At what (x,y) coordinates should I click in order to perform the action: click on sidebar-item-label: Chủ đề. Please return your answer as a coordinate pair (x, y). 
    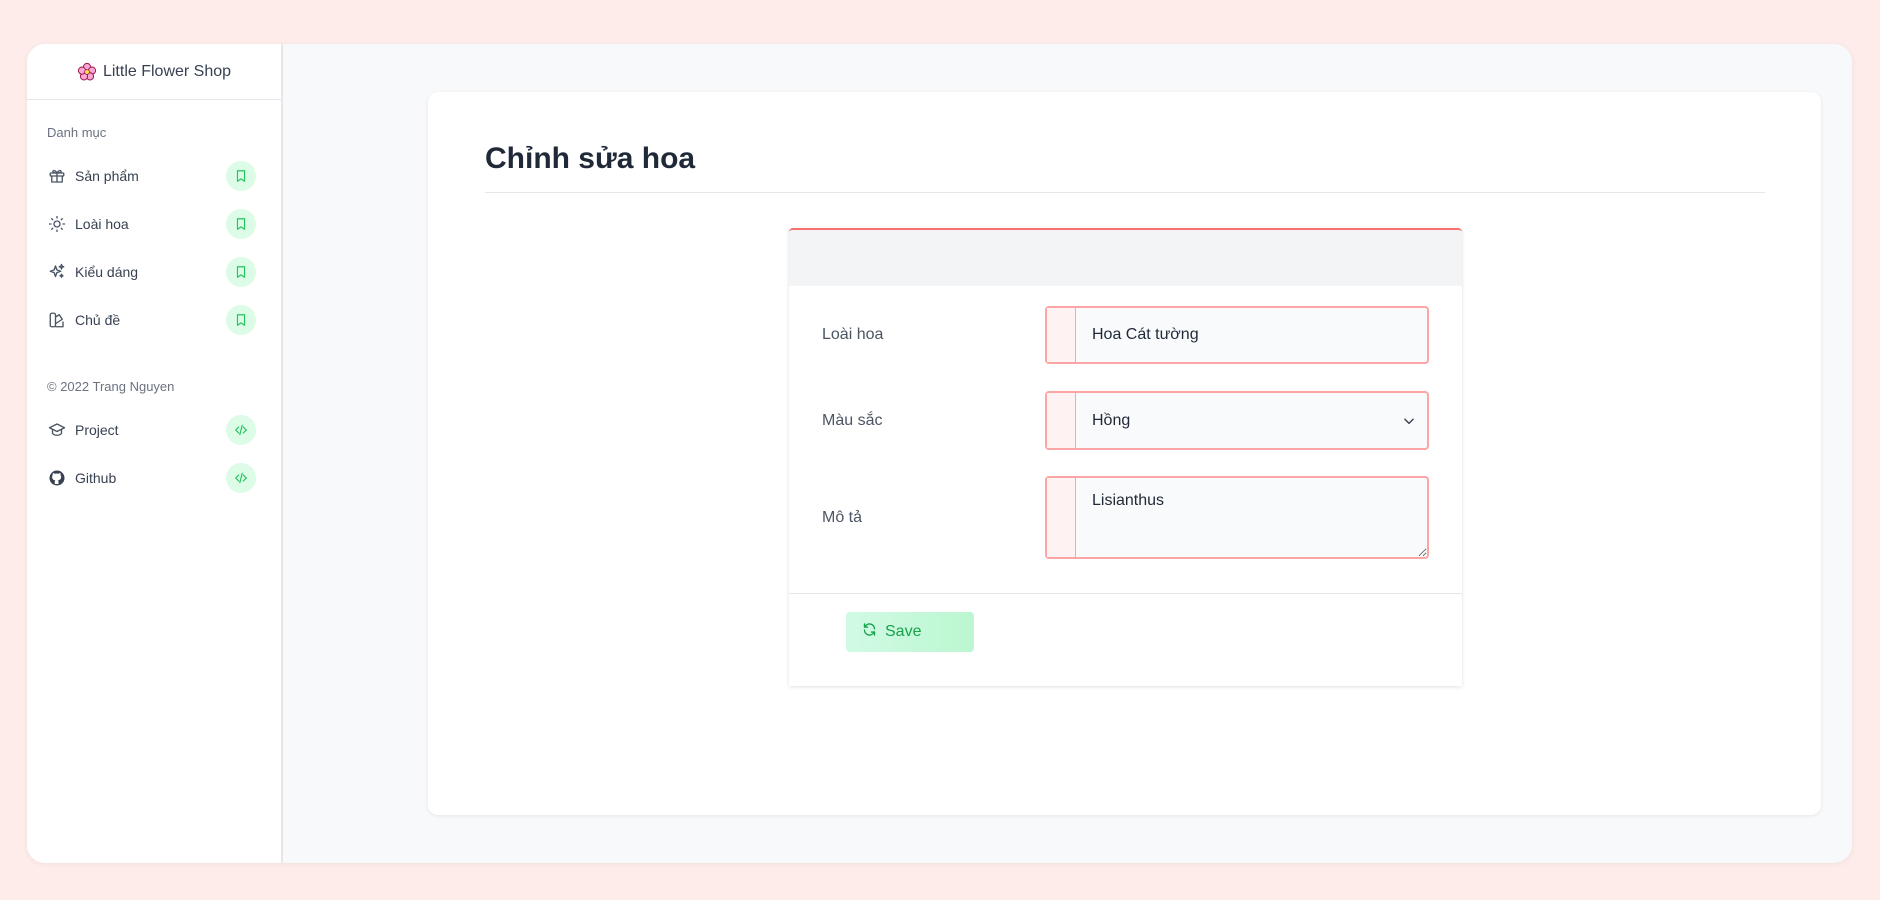
    Looking at the image, I should click on (98, 320).